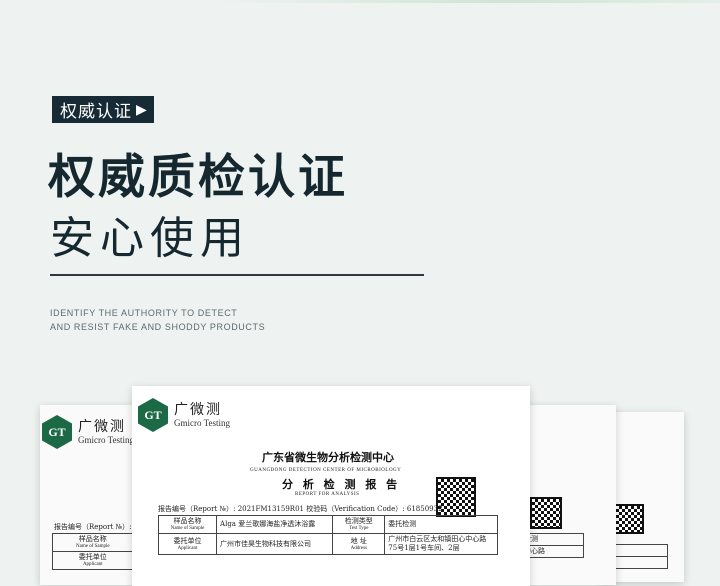 The width and height of the screenshot is (720, 586). I want to click on headline-secondary: 安心使用, so click(150, 238).